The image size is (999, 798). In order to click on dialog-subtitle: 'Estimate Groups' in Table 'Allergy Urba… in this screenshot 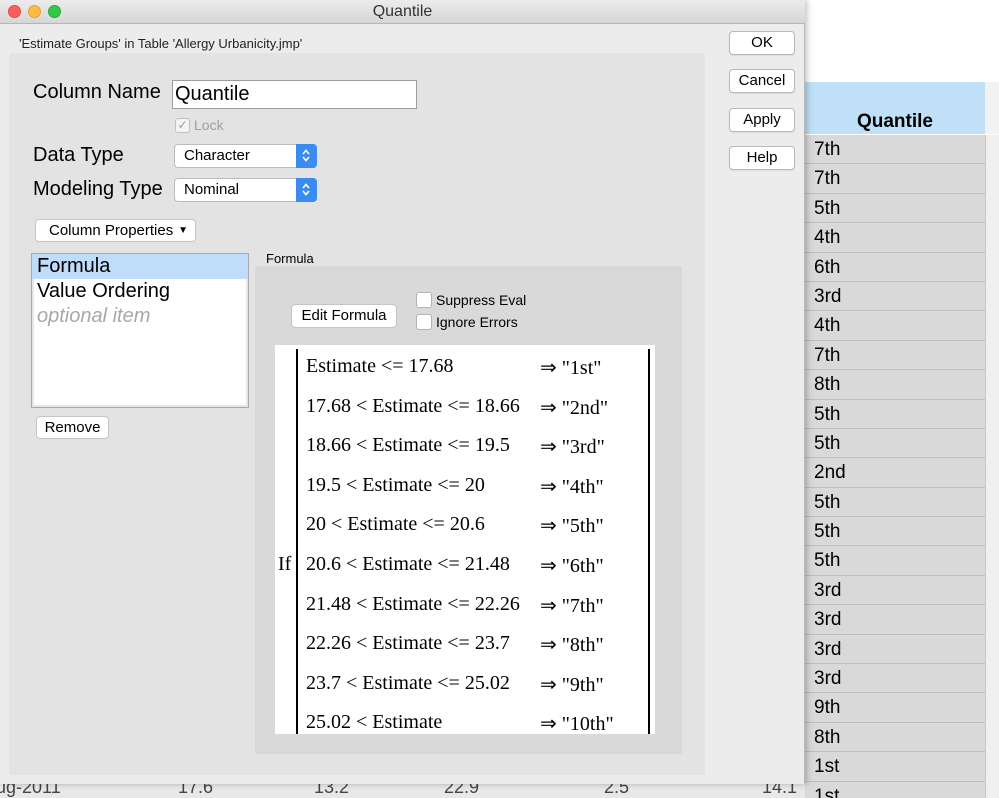, I will do `click(161, 43)`.